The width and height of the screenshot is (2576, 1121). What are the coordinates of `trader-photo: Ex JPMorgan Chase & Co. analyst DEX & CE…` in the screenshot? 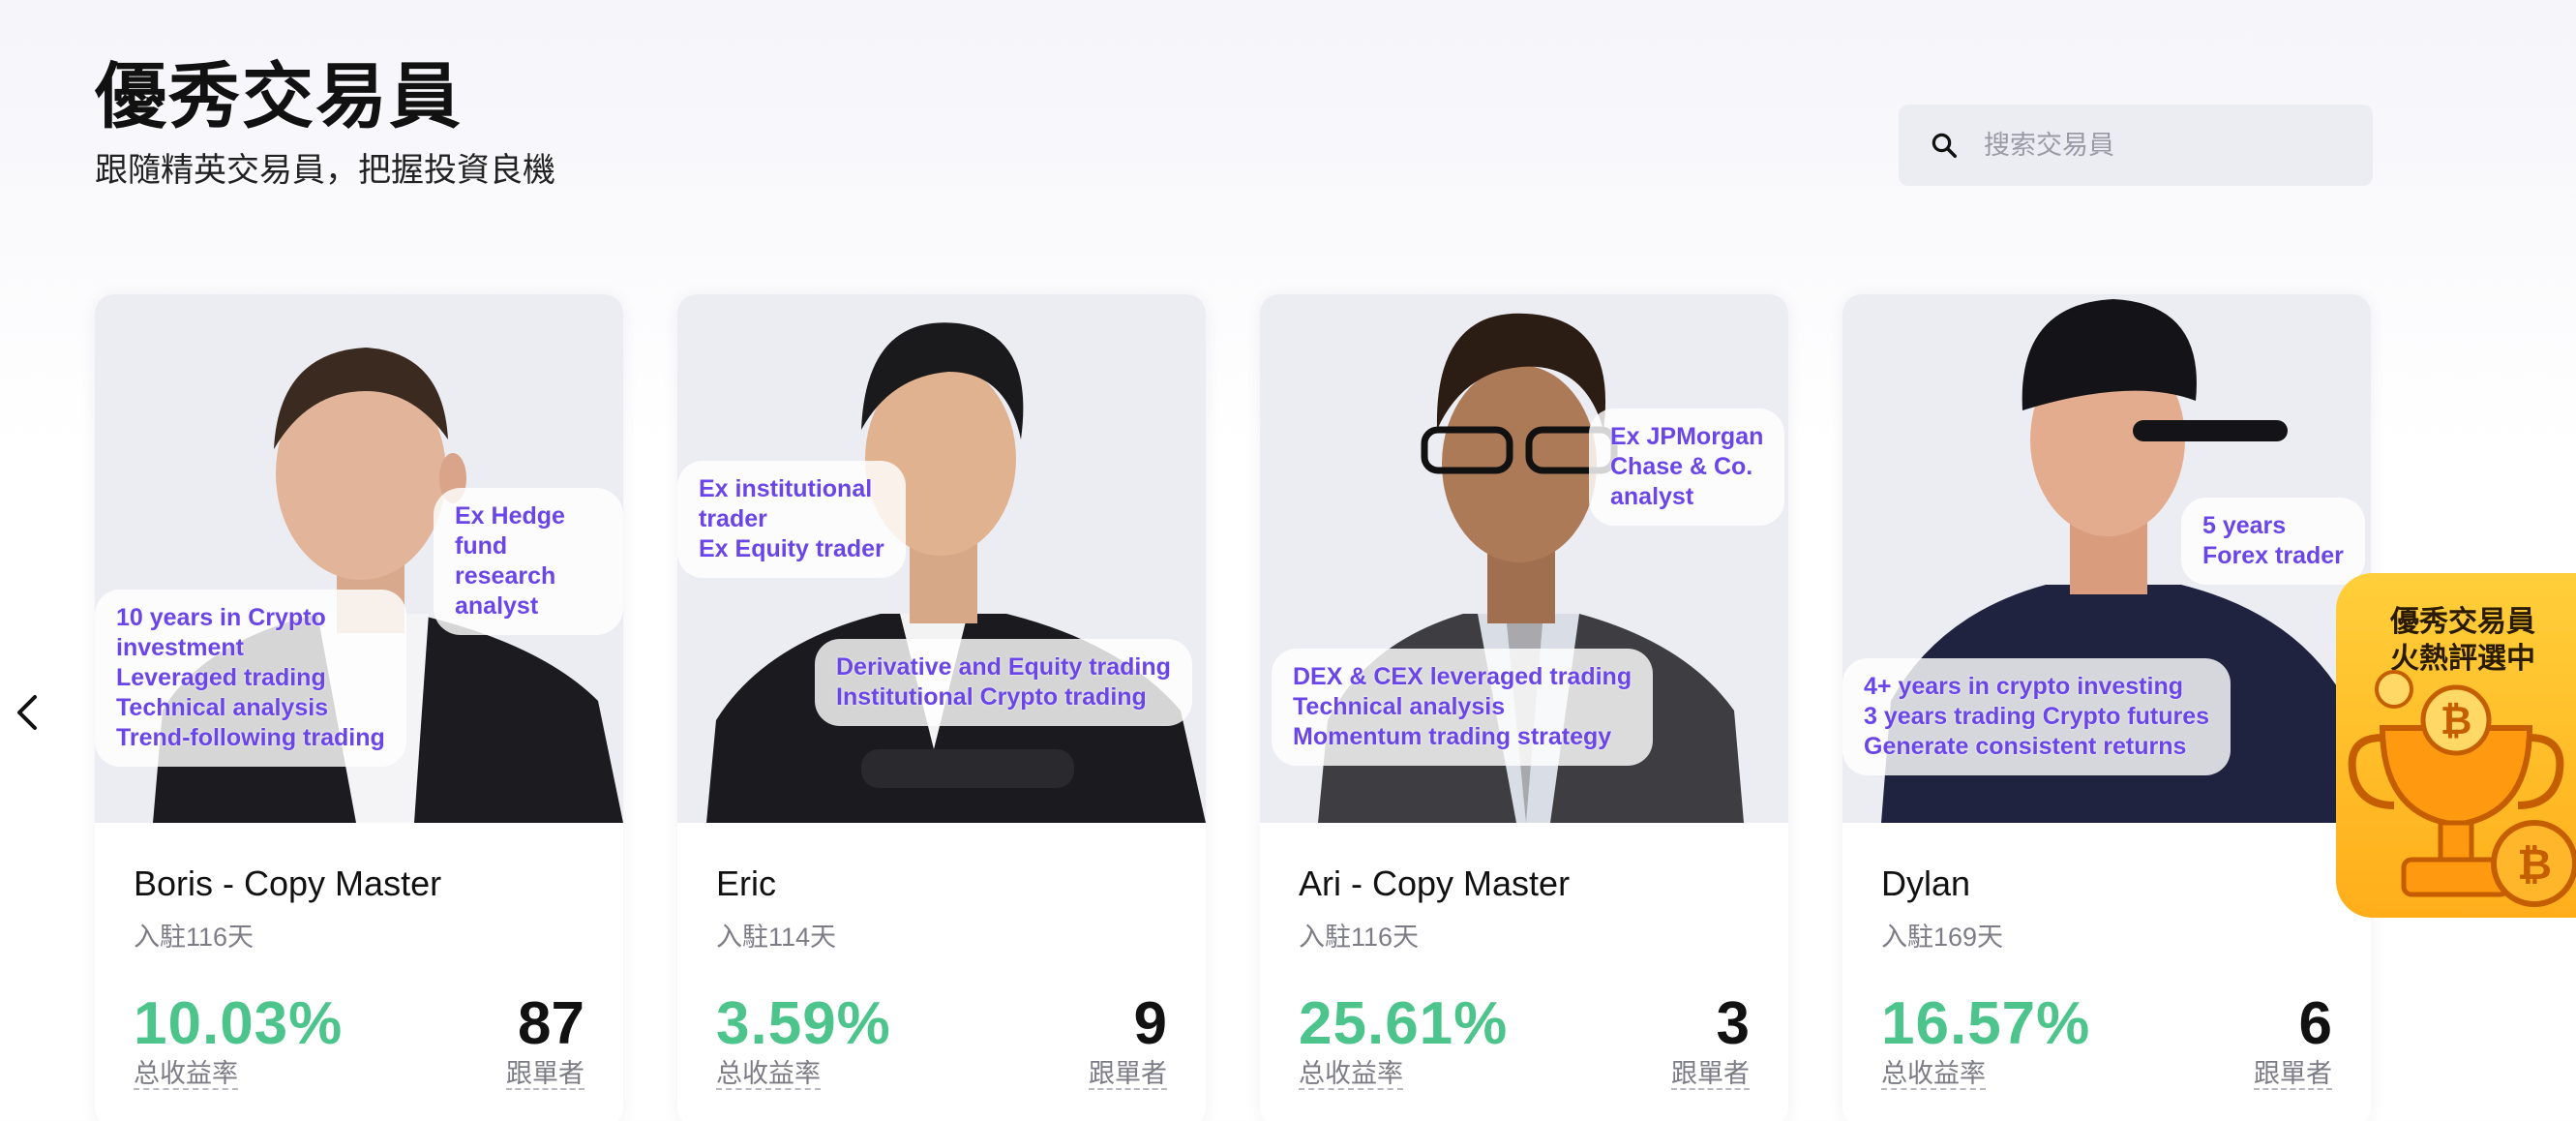 It's located at (1524, 558).